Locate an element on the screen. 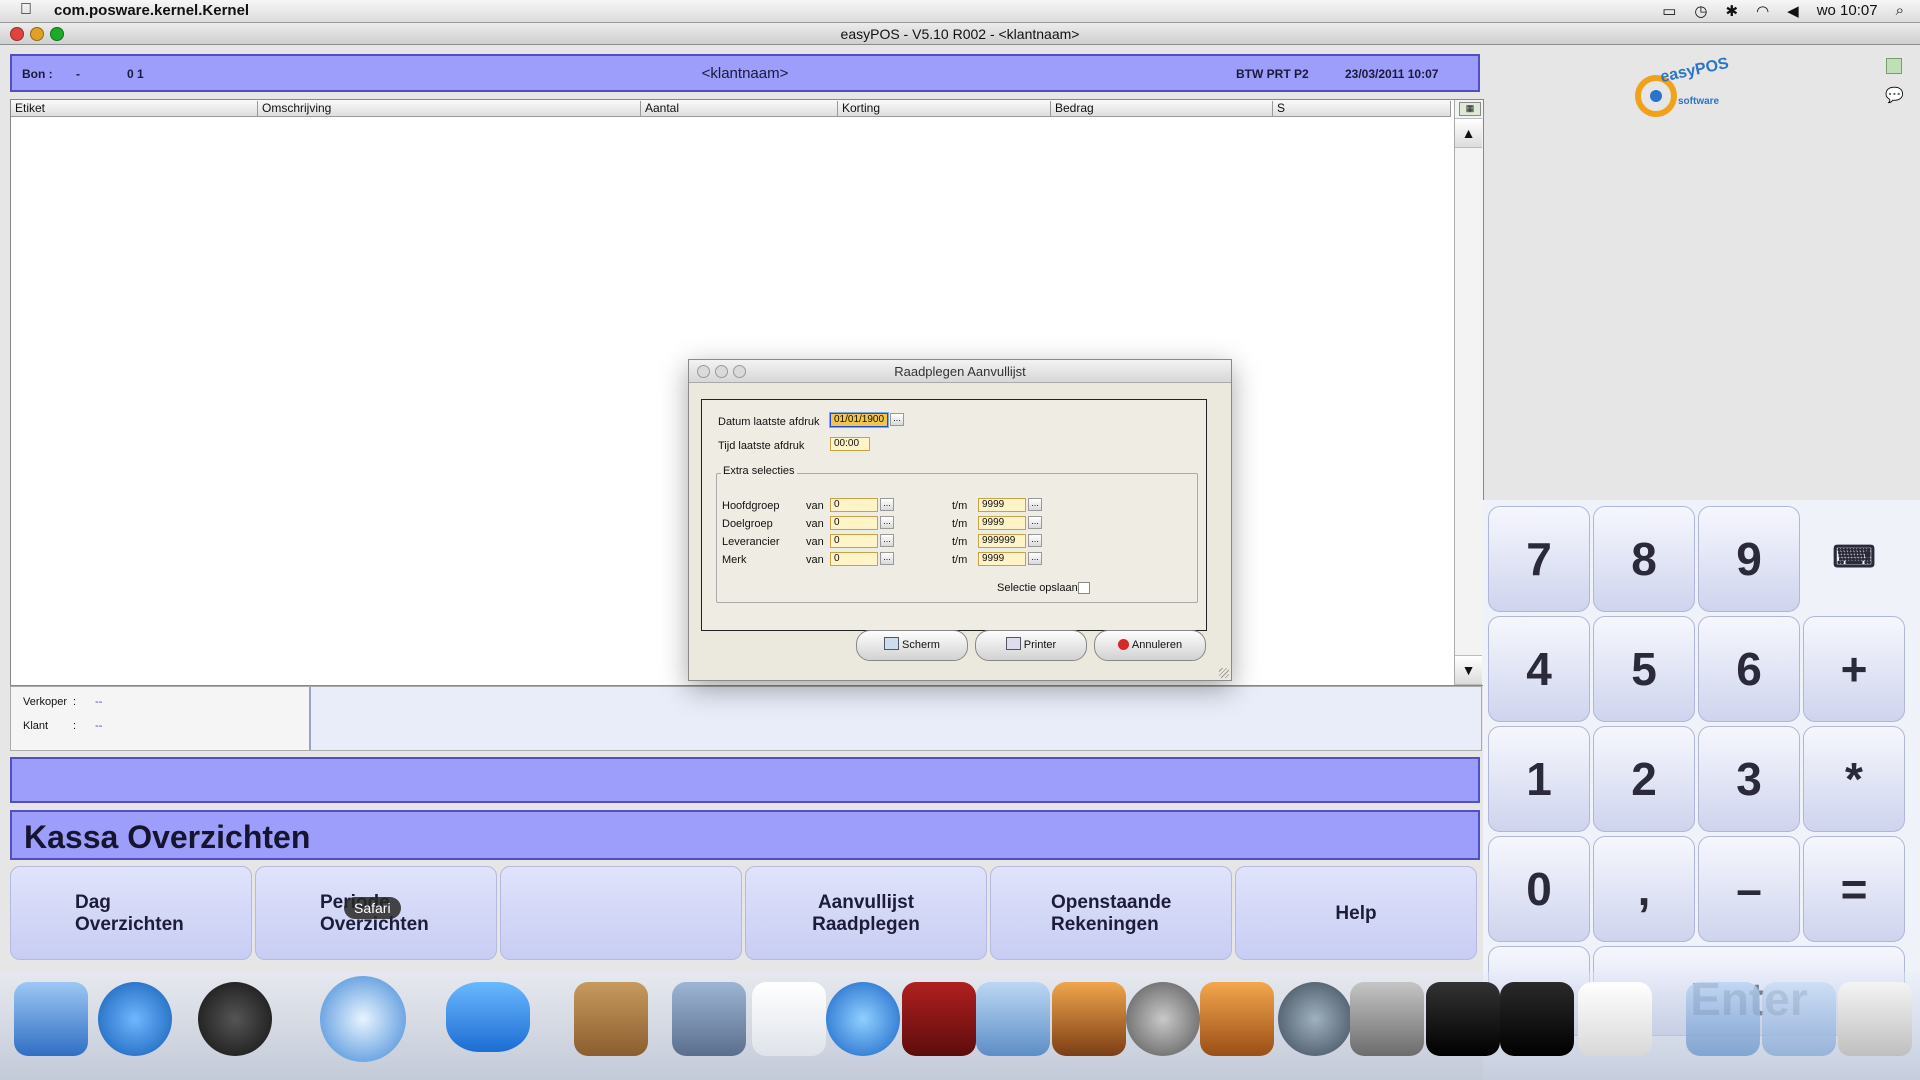 This screenshot has width=1920, height=1080. garageband-icon is located at coordinates (1237, 1019).